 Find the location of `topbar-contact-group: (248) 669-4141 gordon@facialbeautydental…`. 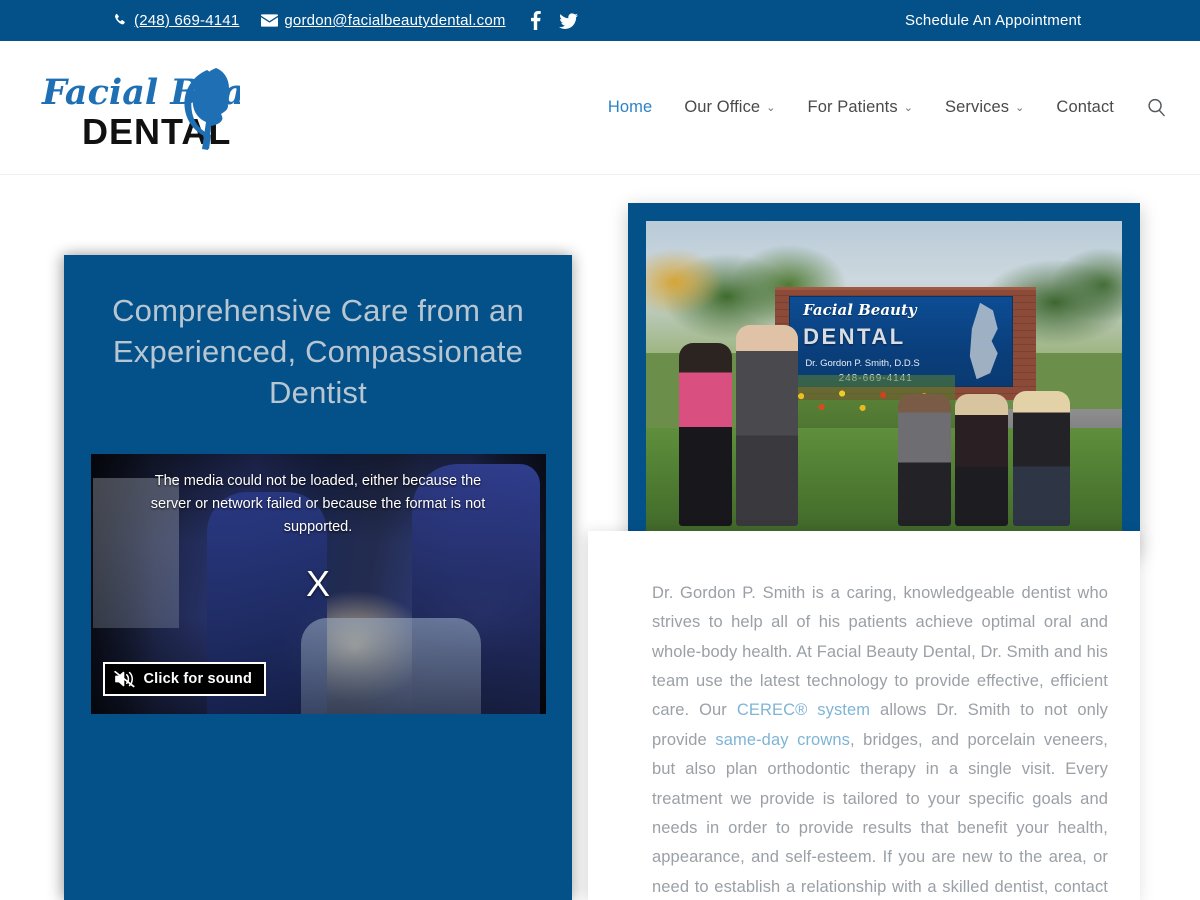

topbar-contact-group: (248) 669-4141 gordon@facialbeautydental… is located at coordinates (345, 20).